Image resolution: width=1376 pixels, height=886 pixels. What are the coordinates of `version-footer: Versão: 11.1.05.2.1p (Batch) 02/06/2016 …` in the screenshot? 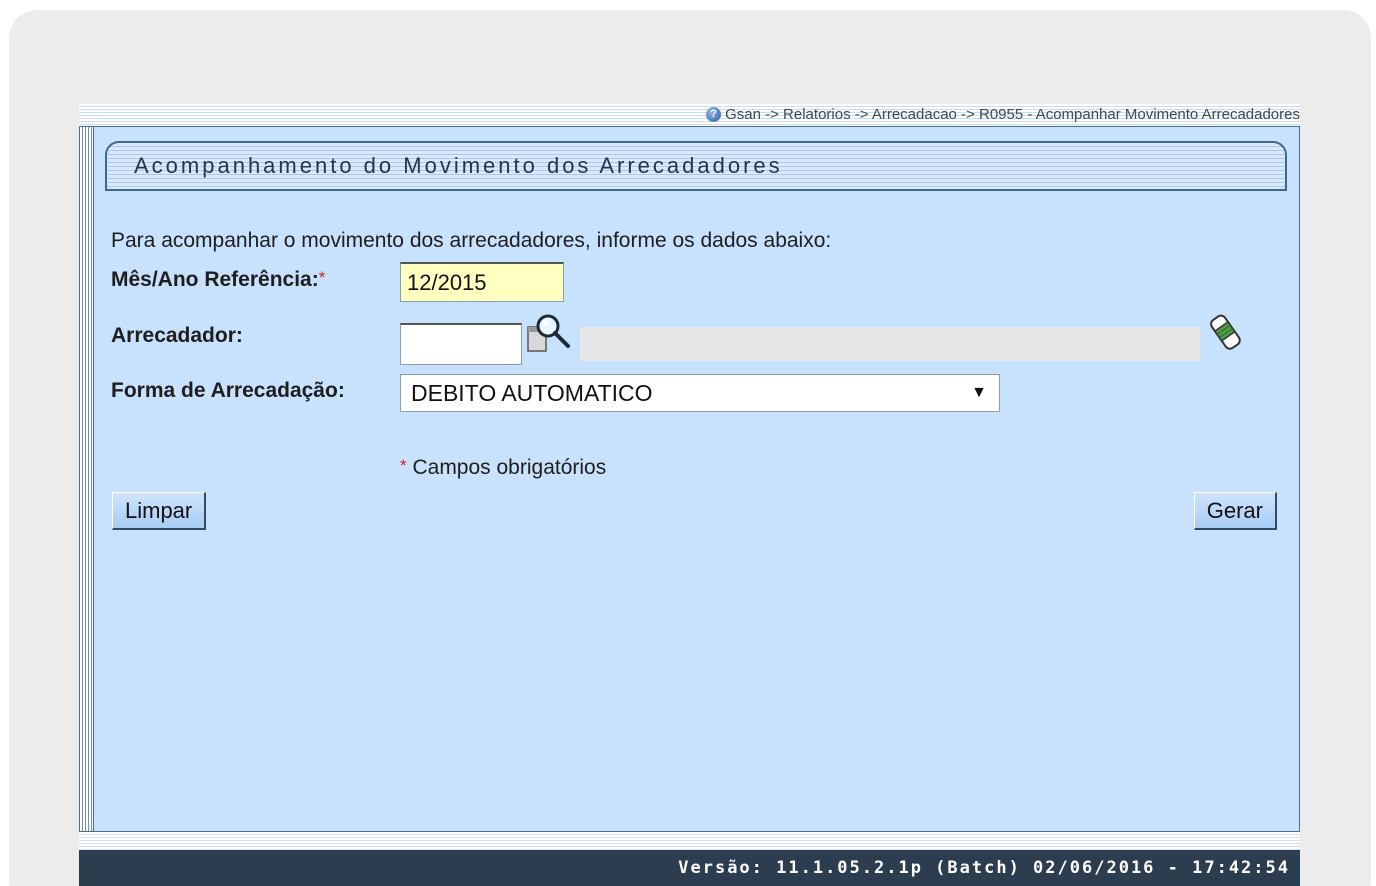 It's located at (689, 868).